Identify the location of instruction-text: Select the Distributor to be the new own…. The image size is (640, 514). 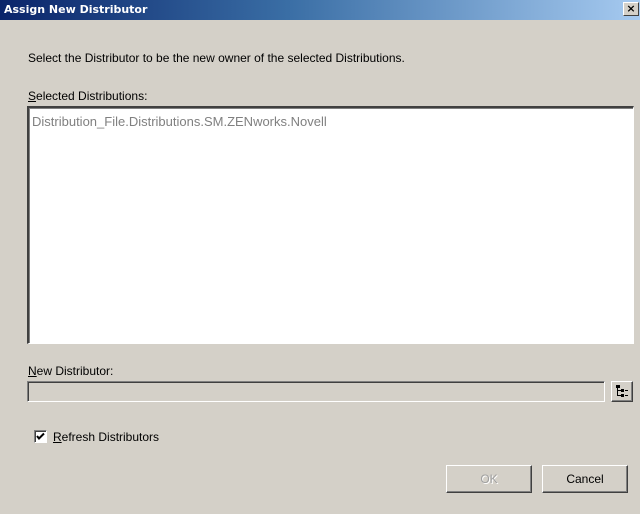
(216, 58).